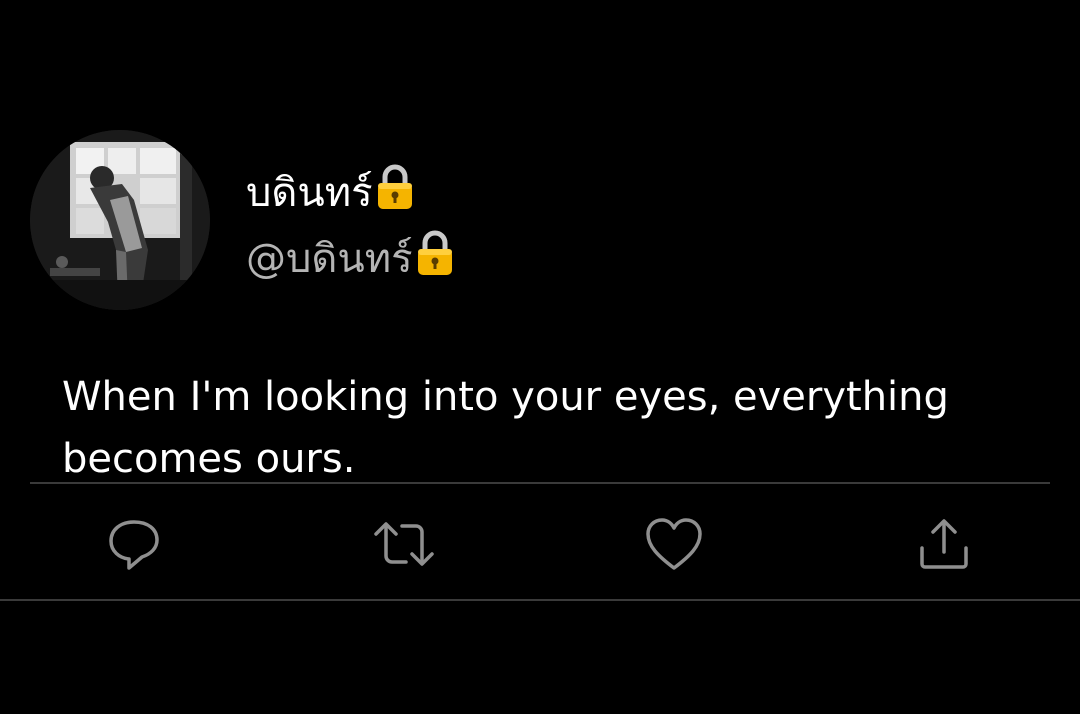  I want to click on display-name-text: บดินทร์, so click(309, 193).